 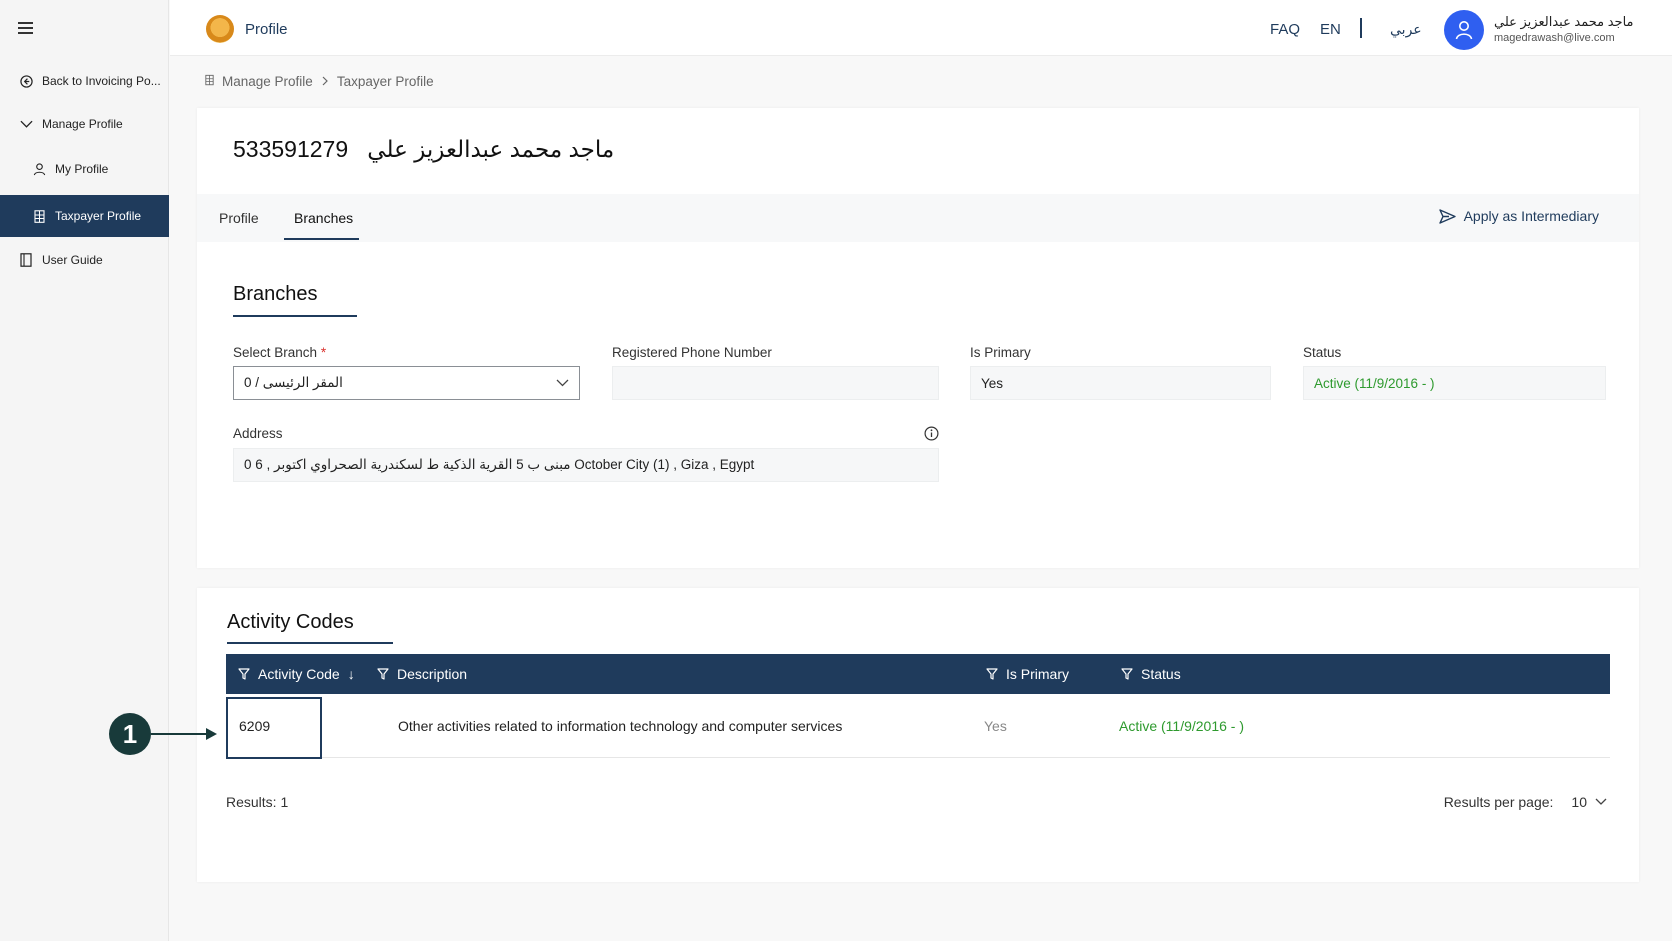 What do you see at coordinates (1531, 216) in the screenshot?
I see `apply-as-intermediary-label: Apply as Intermediary` at bounding box center [1531, 216].